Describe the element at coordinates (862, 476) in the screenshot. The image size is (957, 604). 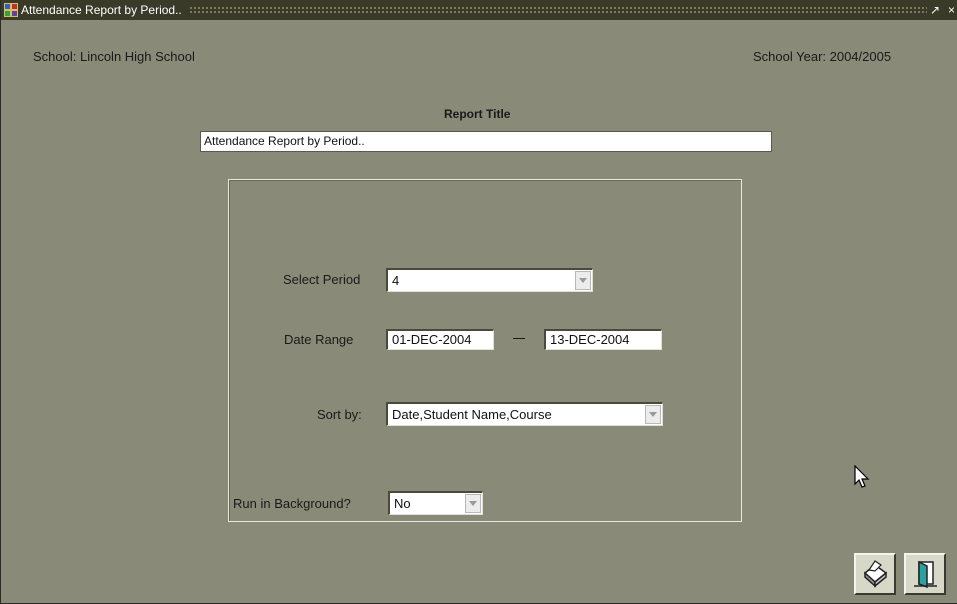
I see `mouse-cursor-icon` at that location.